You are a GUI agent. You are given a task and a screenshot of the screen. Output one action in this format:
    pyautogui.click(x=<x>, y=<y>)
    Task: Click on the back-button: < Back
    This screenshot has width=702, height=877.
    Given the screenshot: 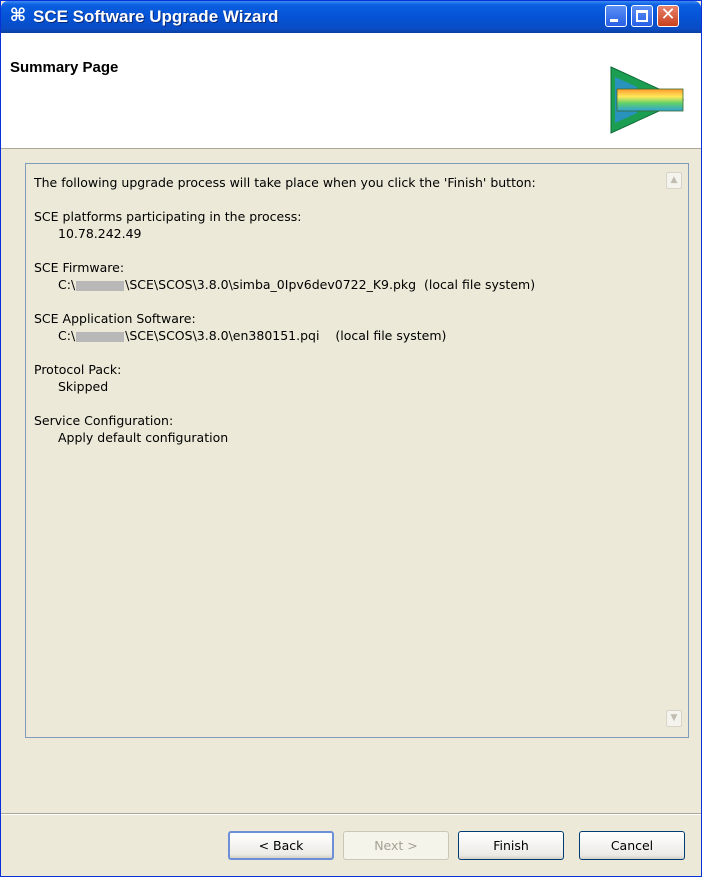 What is the action you would take?
    pyautogui.click(x=281, y=845)
    